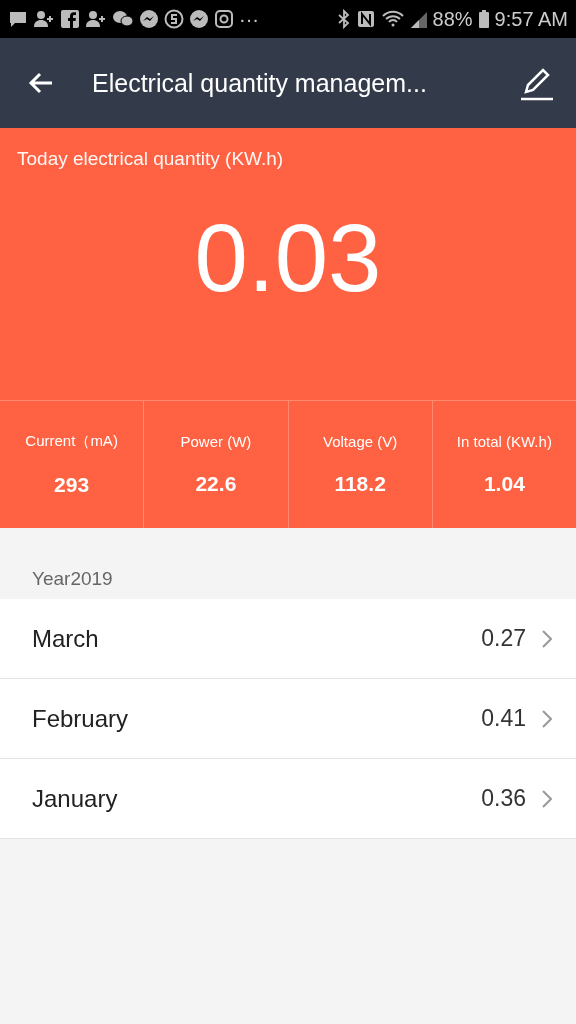  Describe the element at coordinates (452, 19) in the screenshot. I see `battery-percent: 88%` at that location.